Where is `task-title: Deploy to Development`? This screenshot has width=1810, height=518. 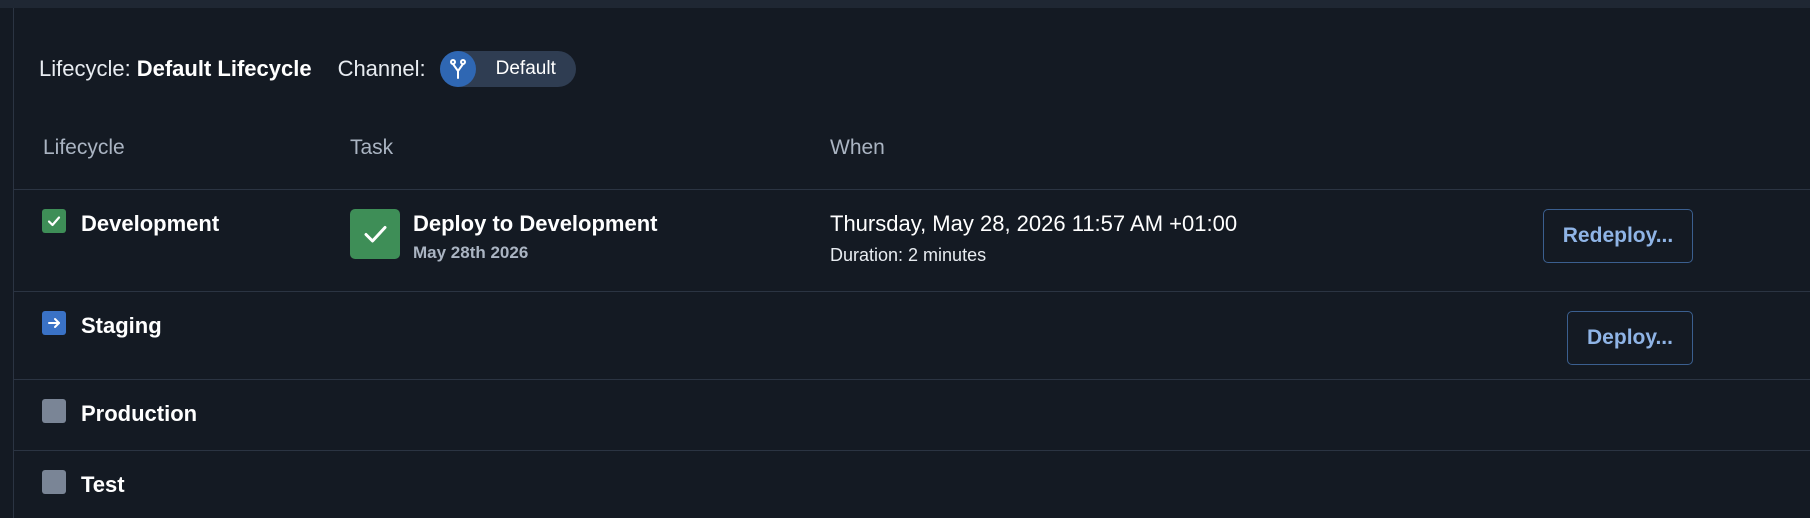
task-title: Deploy to Development is located at coordinates (535, 223).